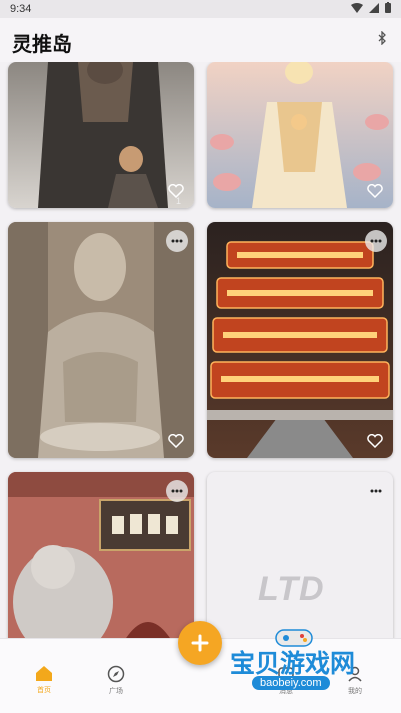 The width and height of the screenshot is (401, 713). Describe the element at coordinates (357, 7) in the screenshot. I see `wifi-icon` at that location.